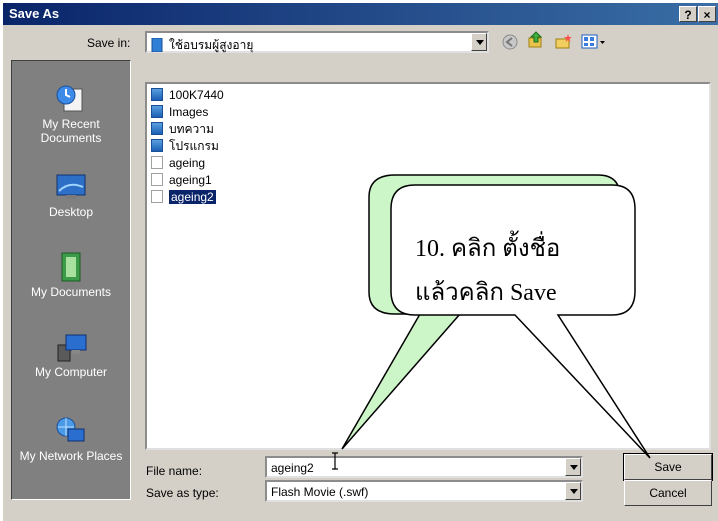 This screenshot has height=521, width=718. What do you see at coordinates (71, 456) in the screenshot?
I see `place-label: My Network Places` at bounding box center [71, 456].